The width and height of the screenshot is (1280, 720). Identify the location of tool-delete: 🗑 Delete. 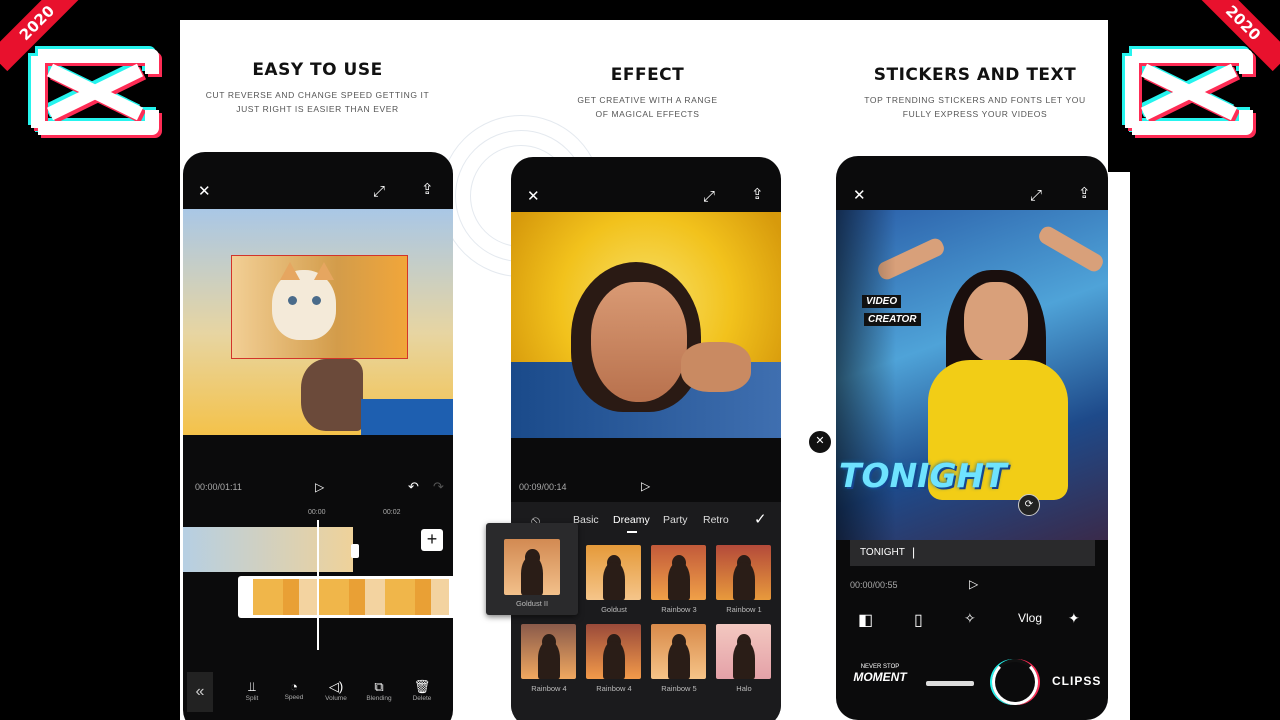
(422, 690).